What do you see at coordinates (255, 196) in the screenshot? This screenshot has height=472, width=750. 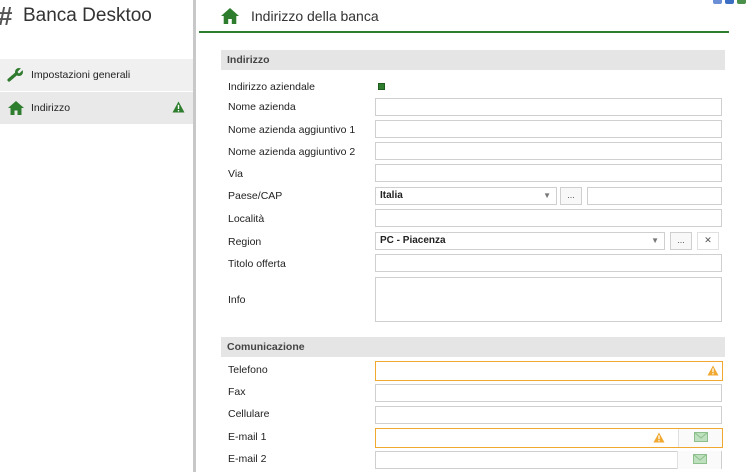 I see `label-paese-cap: Paese/CAP` at bounding box center [255, 196].